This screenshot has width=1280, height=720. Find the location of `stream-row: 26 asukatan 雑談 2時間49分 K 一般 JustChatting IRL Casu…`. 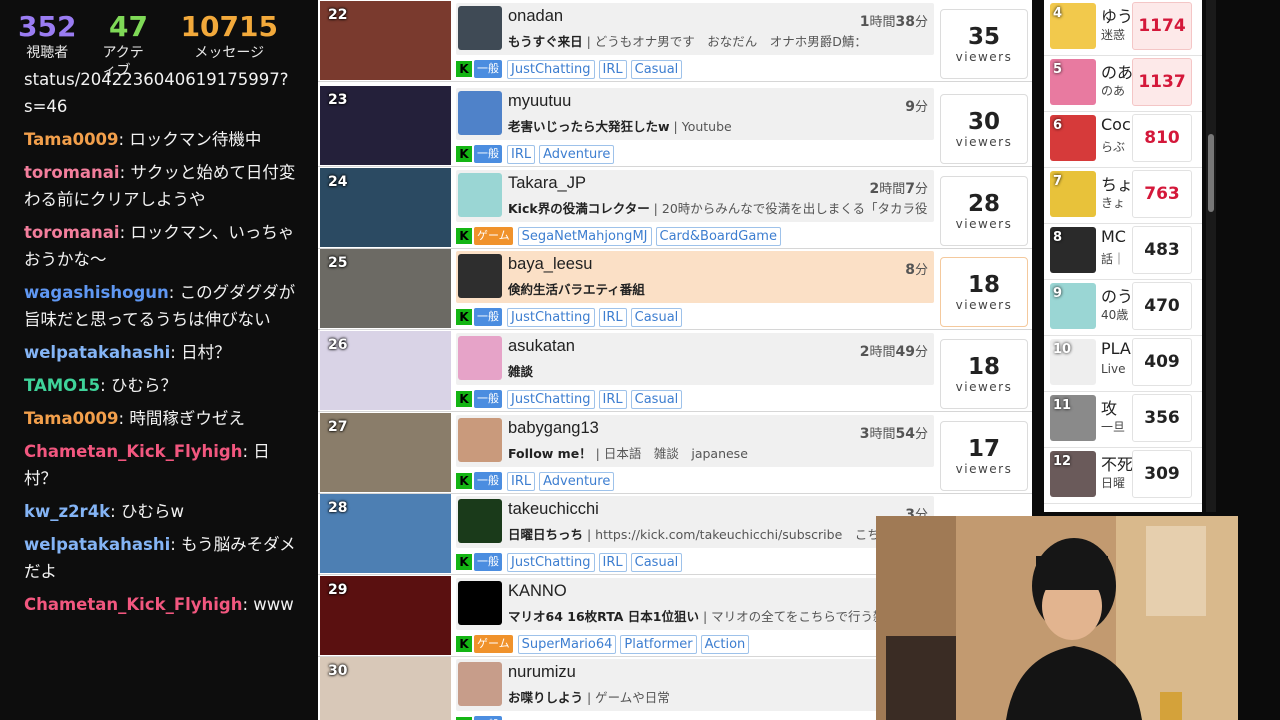

stream-row: 26 asukatan 雑談 2時間49分 K 一般 JustChatting IRL Casu… is located at coordinates (675, 371).